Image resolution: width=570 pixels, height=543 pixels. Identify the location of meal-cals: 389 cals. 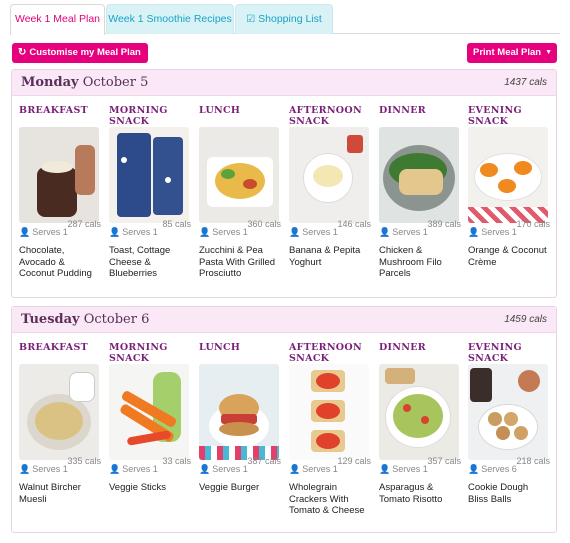
(444, 224).